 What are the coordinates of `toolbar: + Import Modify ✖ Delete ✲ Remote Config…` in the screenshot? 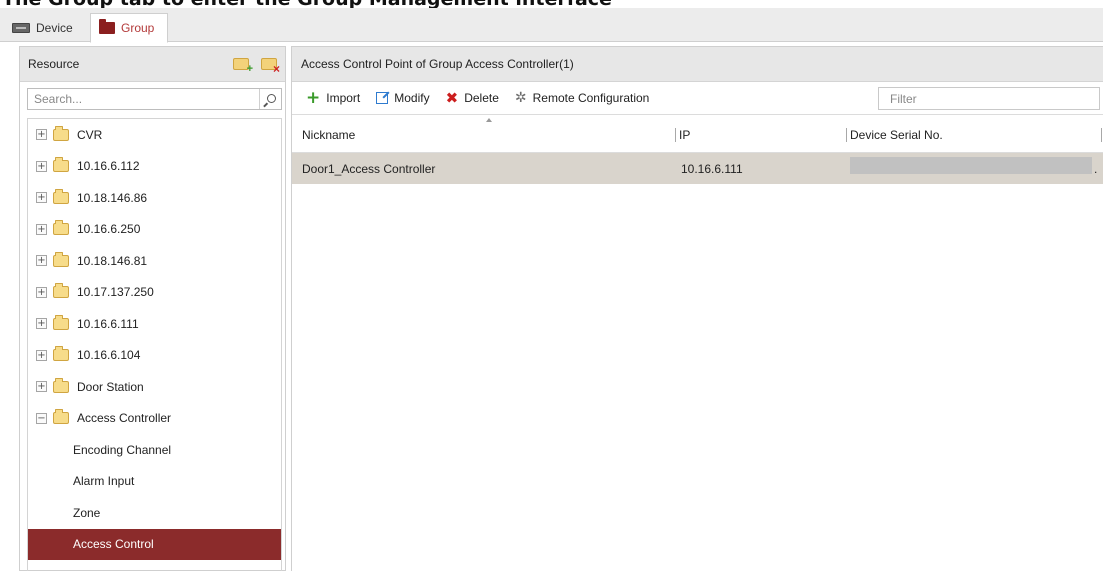 It's located at (697, 98).